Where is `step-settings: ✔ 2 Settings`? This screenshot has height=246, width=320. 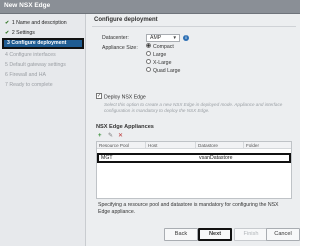
step-settings: ✔ 2 Settings is located at coordinates (43, 33).